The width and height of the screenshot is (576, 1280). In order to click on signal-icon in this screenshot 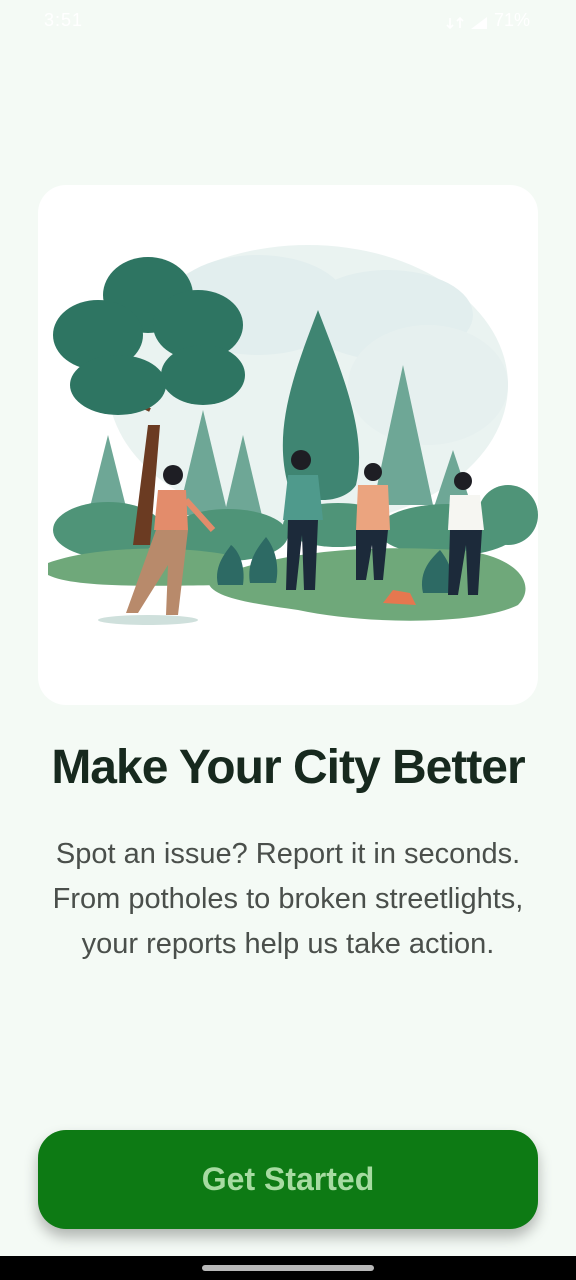, I will do `click(479, 21)`.